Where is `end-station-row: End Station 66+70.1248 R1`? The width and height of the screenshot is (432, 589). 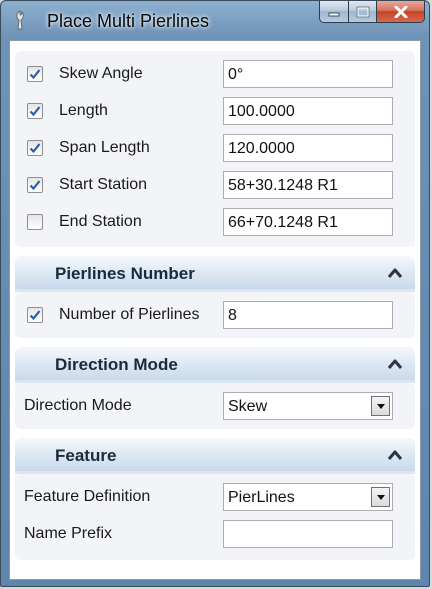 end-station-row: End Station 66+70.1248 R1 is located at coordinates (215, 222).